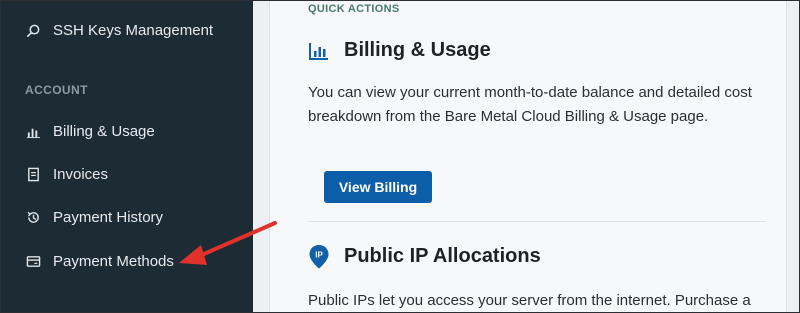 The width and height of the screenshot is (800, 313). What do you see at coordinates (33, 175) in the screenshot?
I see `invoice-icon` at bounding box center [33, 175].